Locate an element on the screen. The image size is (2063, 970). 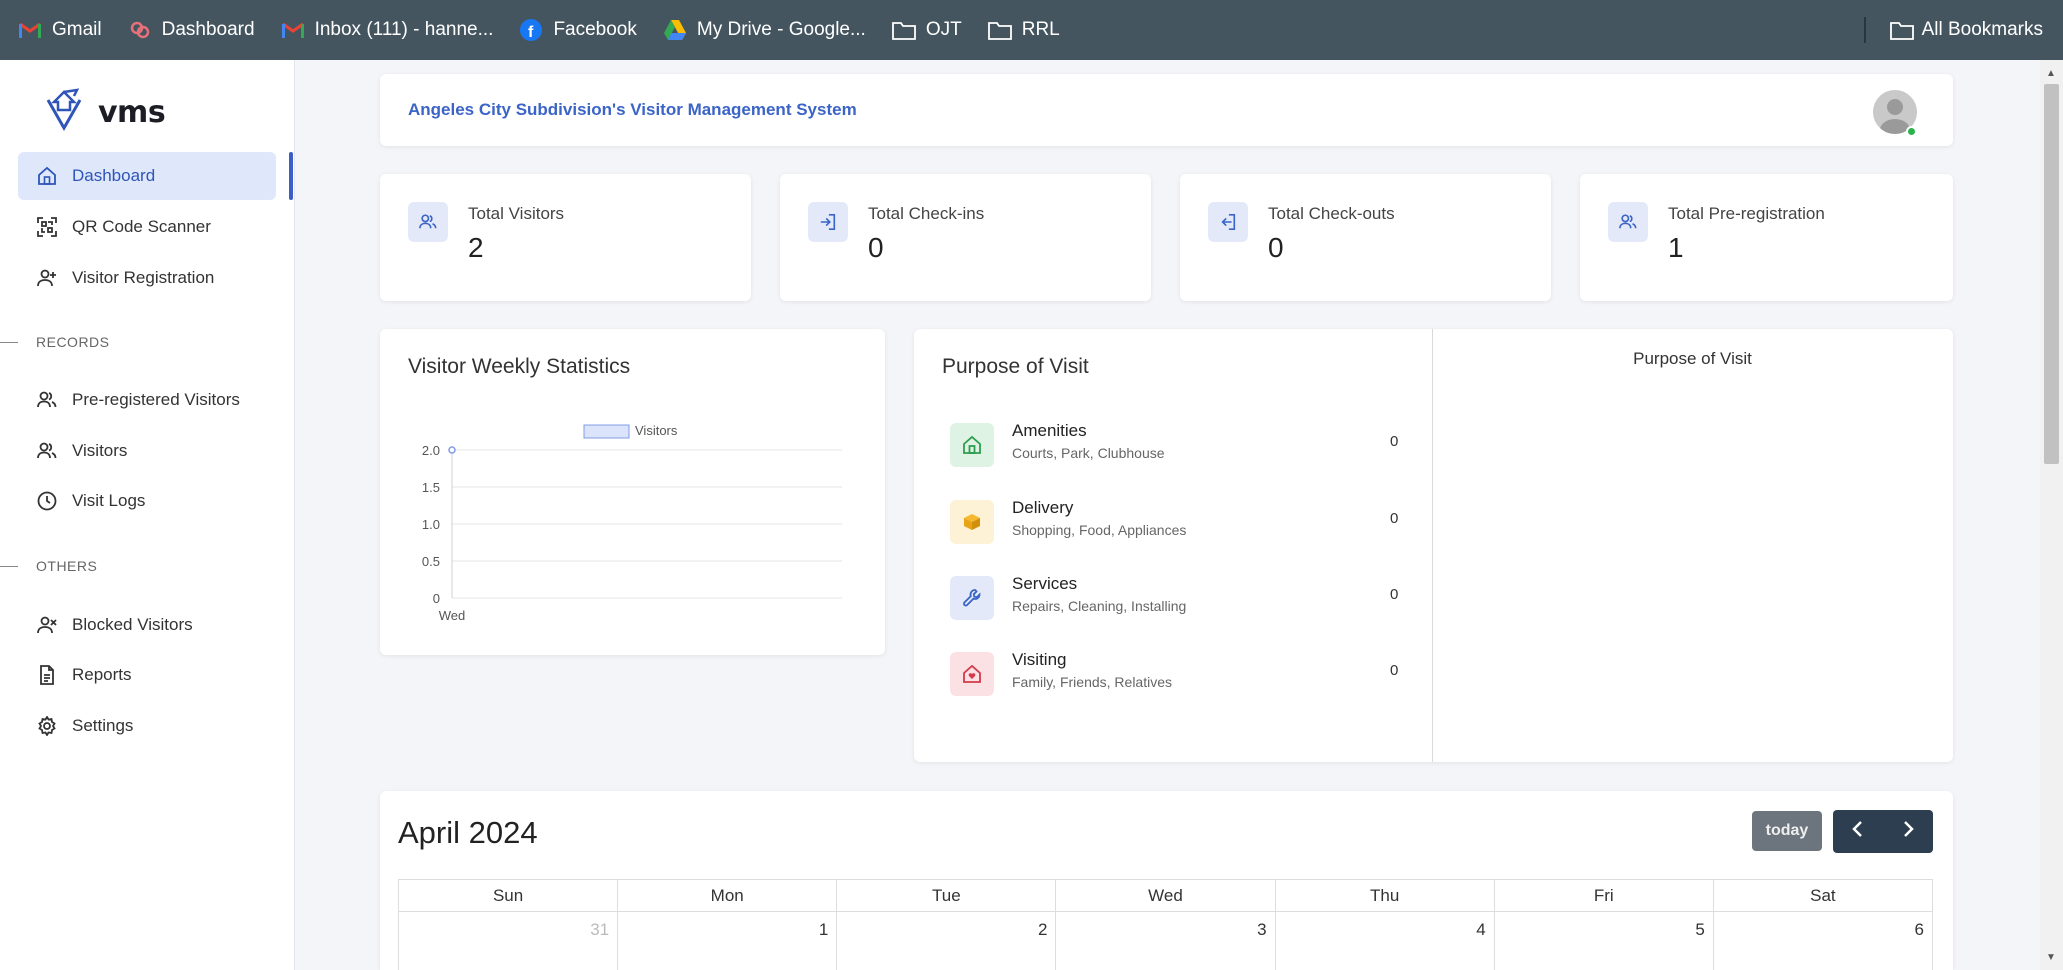
calendar-title: April 2024 is located at coordinates (468, 832).